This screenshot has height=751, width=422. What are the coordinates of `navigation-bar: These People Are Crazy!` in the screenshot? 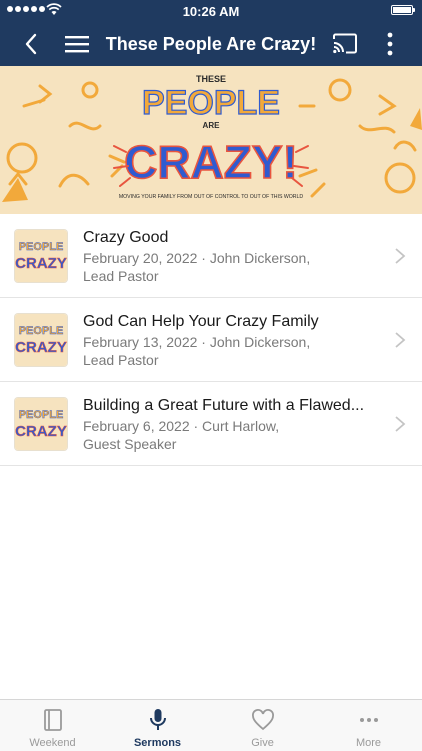 It's located at (211, 44).